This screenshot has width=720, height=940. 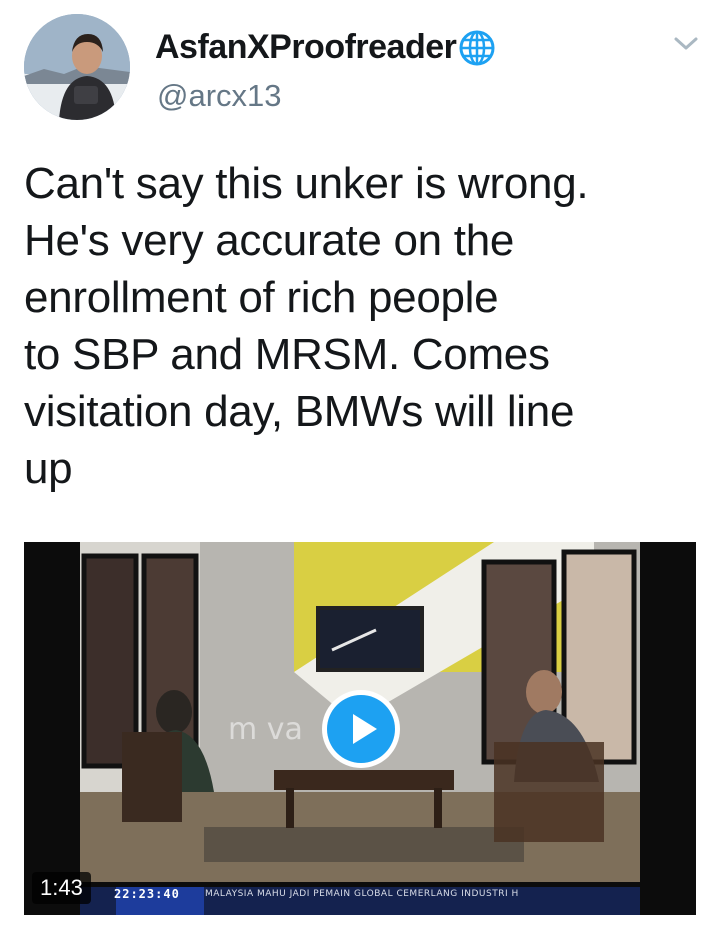 I want to click on name-row: AsfanXProofreader, so click(x=325, y=47).